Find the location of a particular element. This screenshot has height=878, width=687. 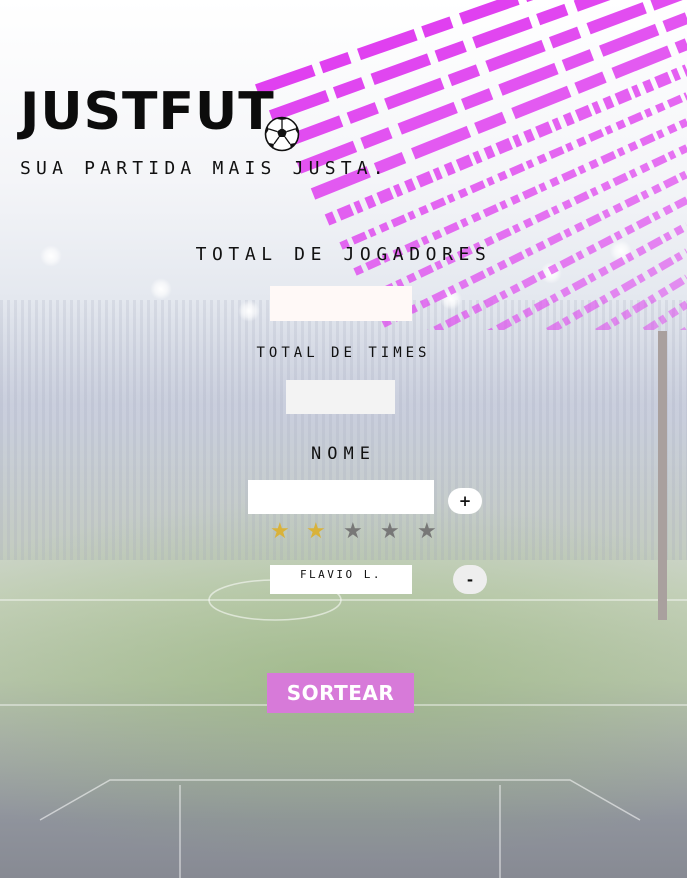

remove-player-button: - is located at coordinates (470, 579).